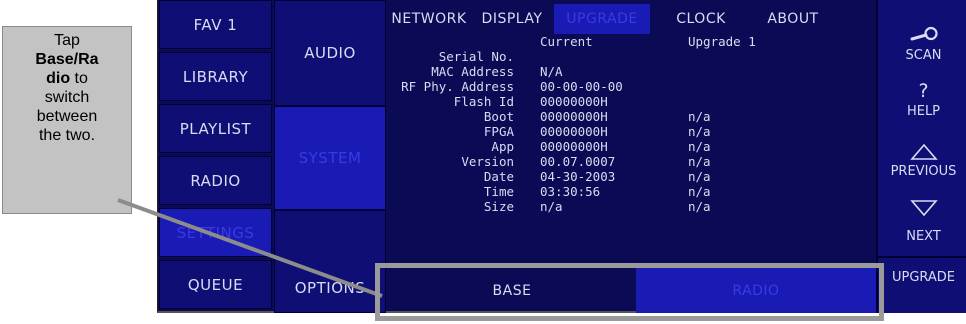 This screenshot has height=324, width=966. I want to click on callout-line-two: the two., so click(67, 135).